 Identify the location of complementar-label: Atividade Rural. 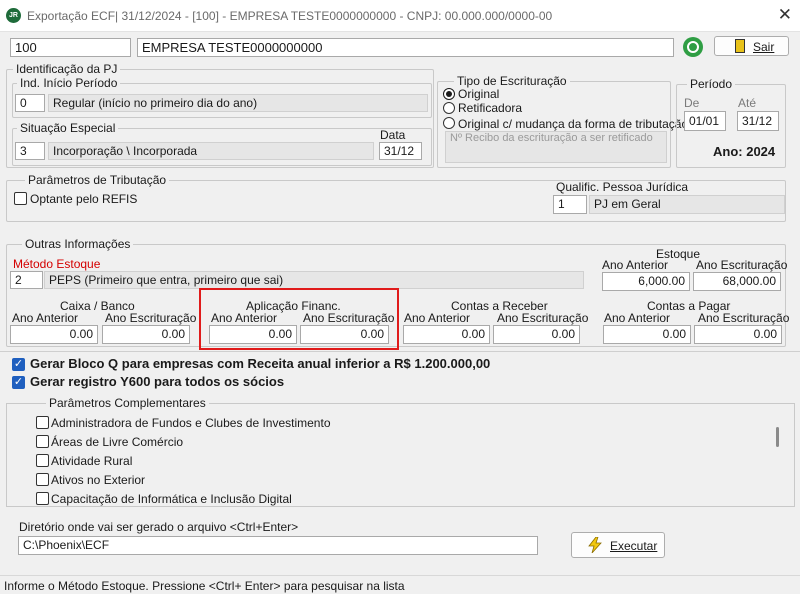
(92, 461).